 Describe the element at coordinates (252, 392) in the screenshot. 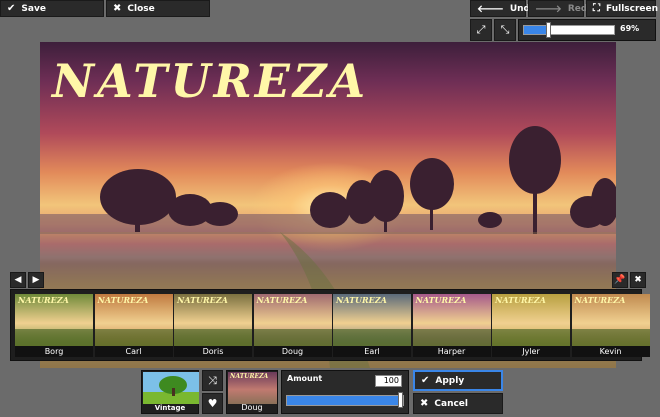

I see `selected-filter-thumb: NATUREZA Doug` at that location.